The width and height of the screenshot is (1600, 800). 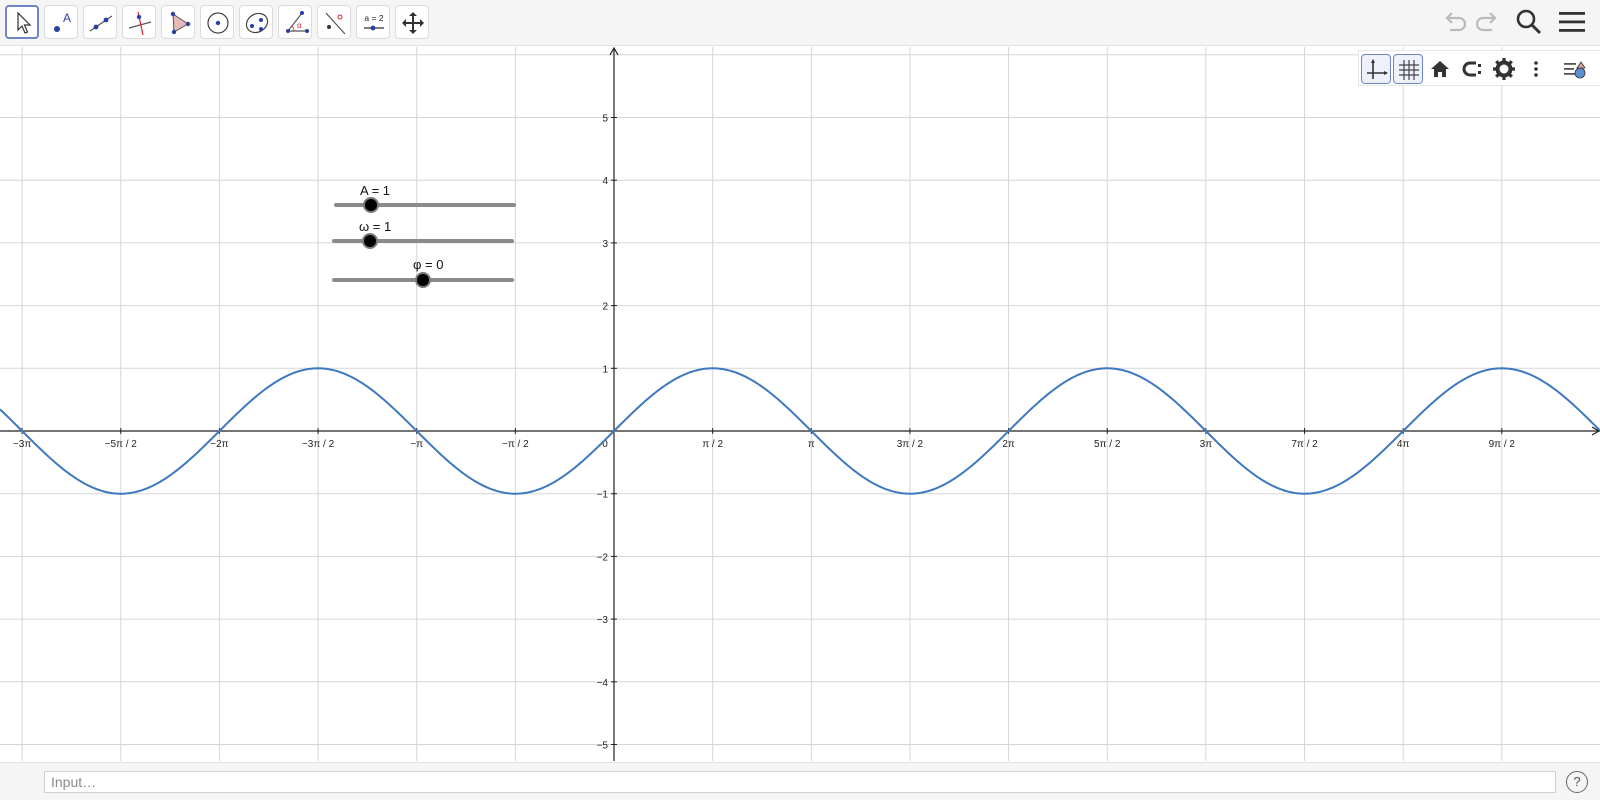 I want to click on graphics-style-bar, so click(x=1479, y=68).